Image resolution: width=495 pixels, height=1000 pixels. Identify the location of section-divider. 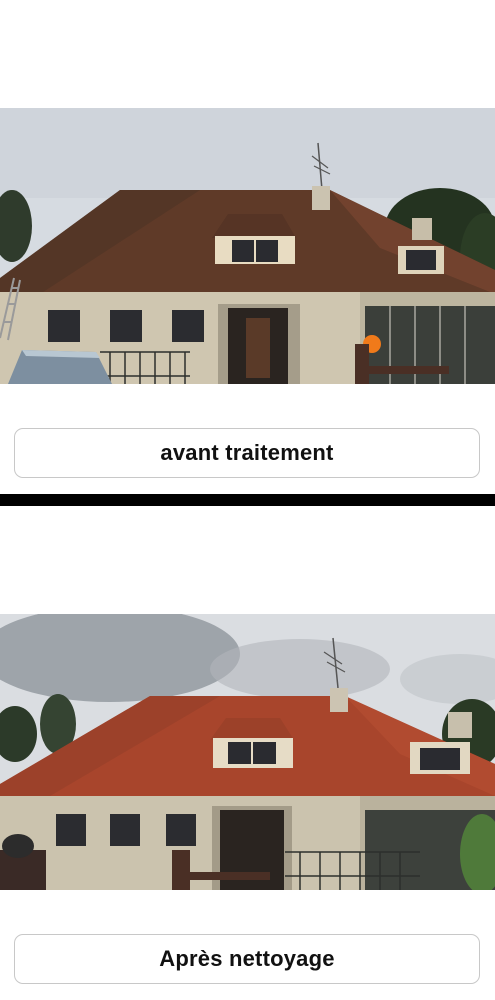
(247, 500).